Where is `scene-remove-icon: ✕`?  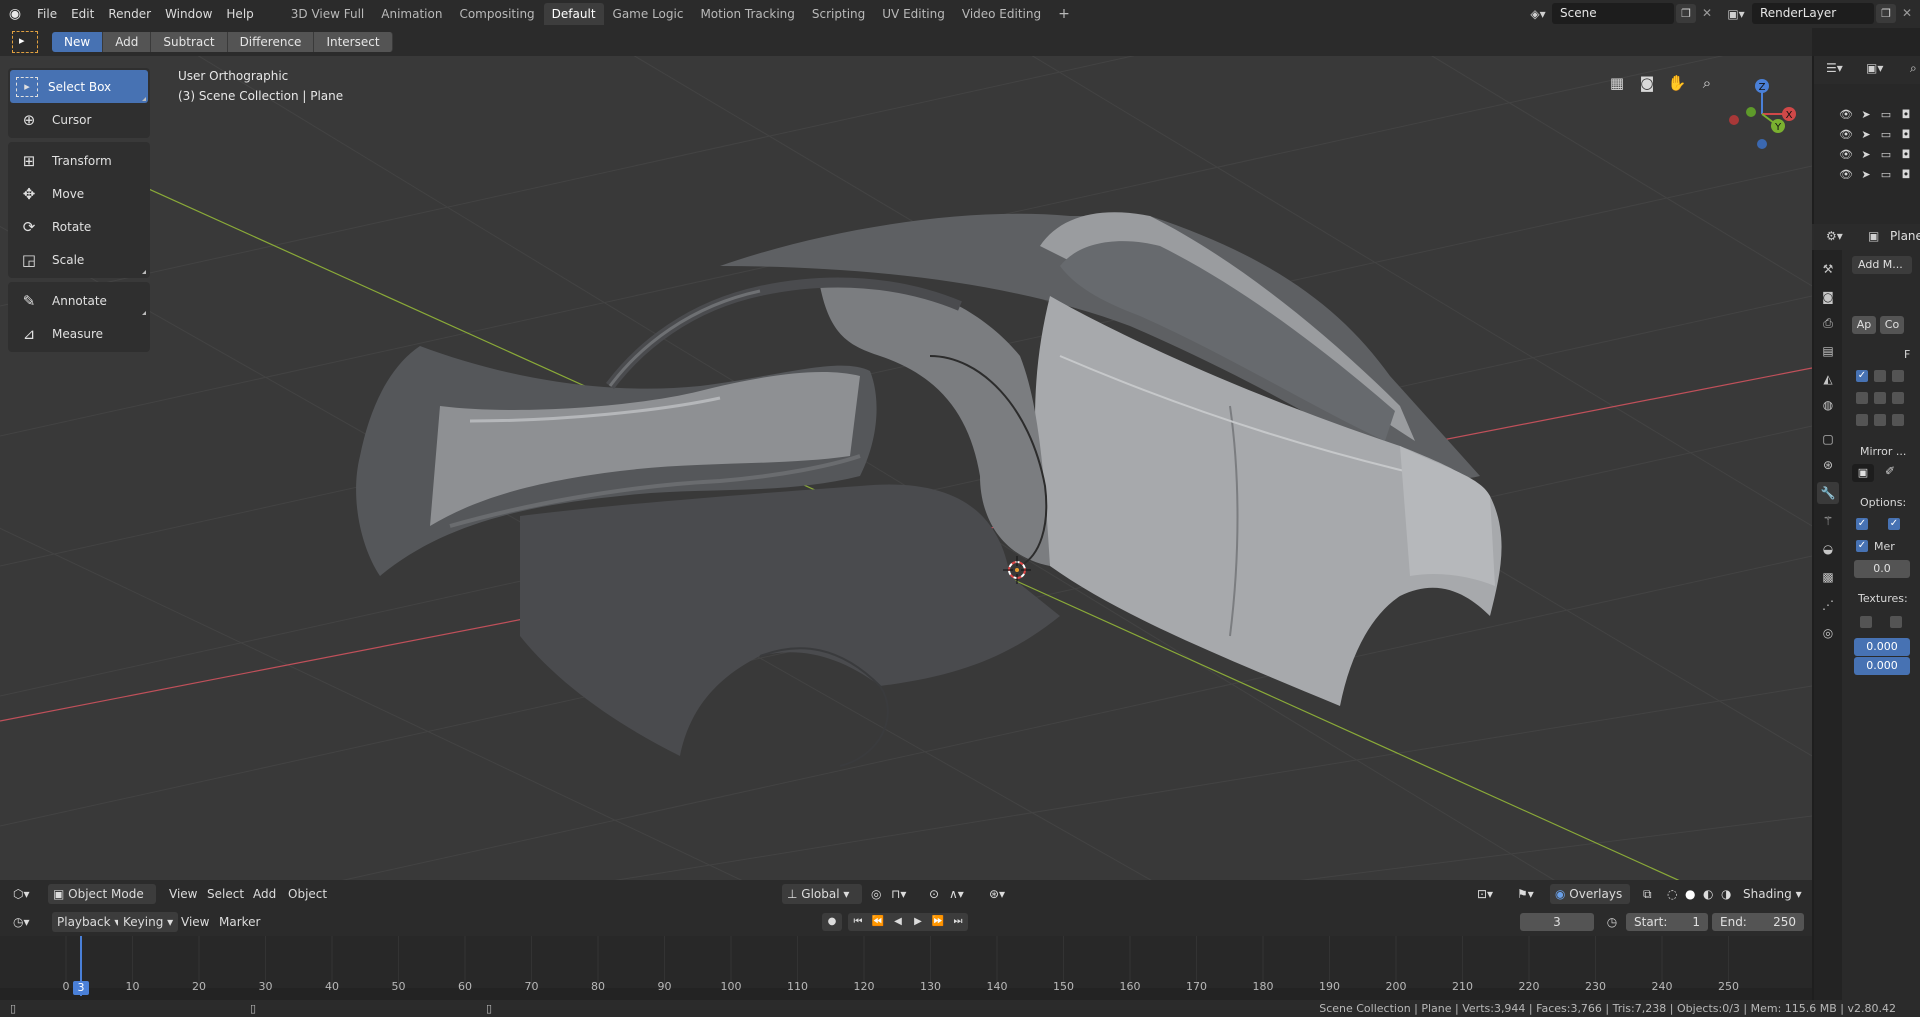
scene-remove-icon: ✕ is located at coordinates (1707, 13).